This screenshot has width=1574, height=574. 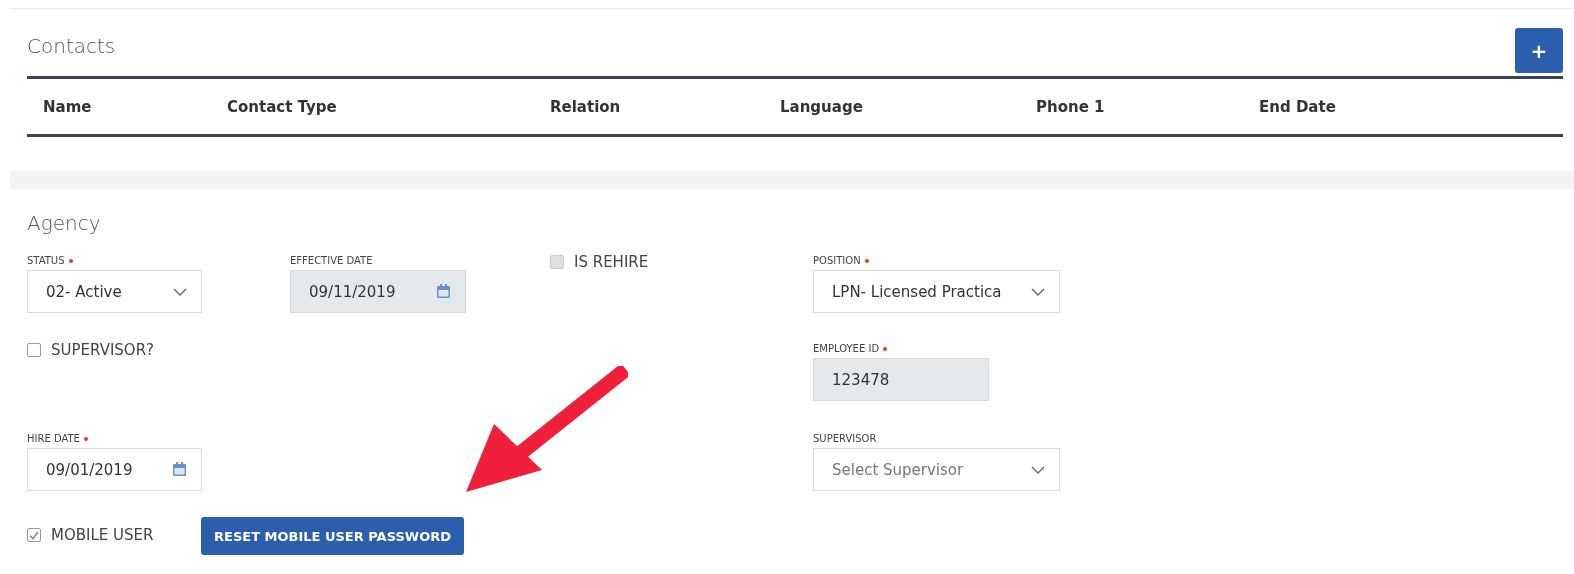 What do you see at coordinates (64, 223) in the screenshot?
I see `section-title: Agency` at bounding box center [64, 223].